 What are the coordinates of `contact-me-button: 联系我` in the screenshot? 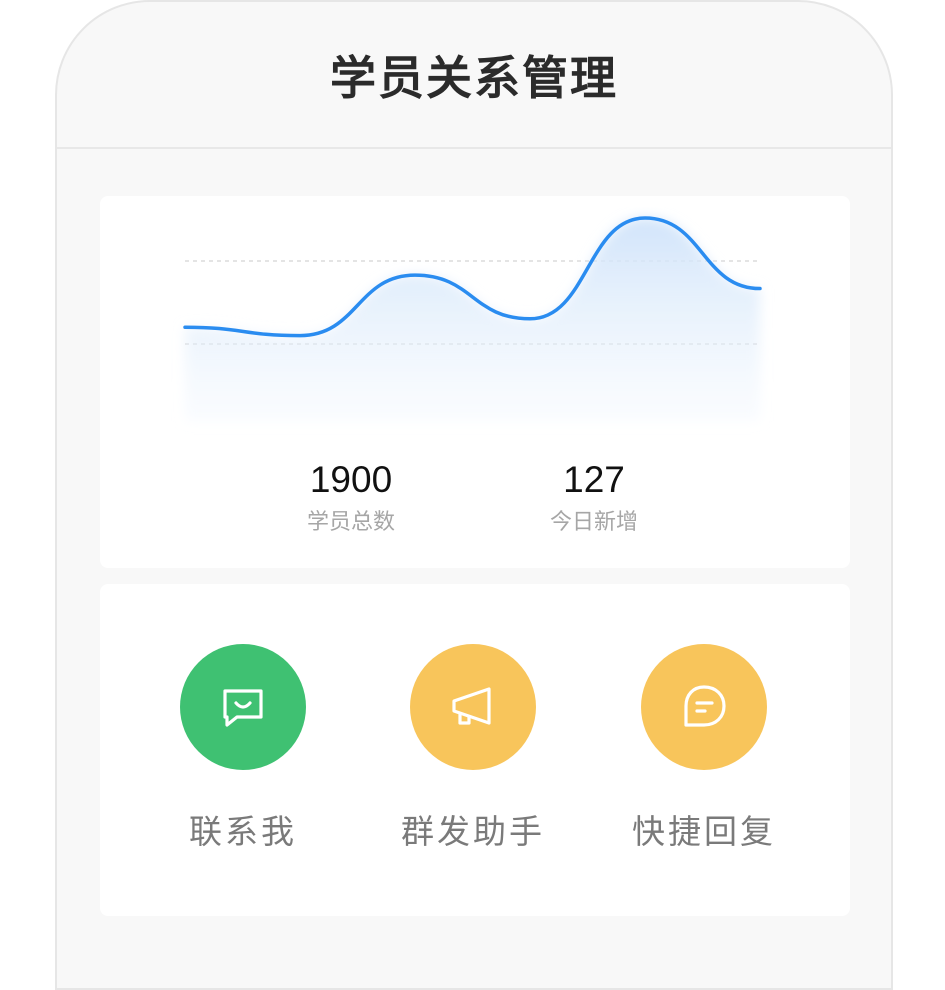 It's located at (243, 750).